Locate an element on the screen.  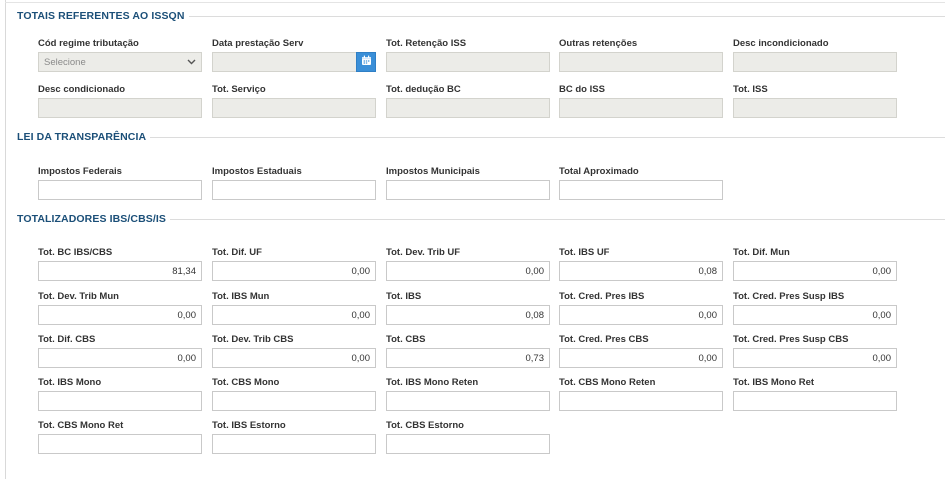
tot-servico-input is located at coordinates (294, 108).